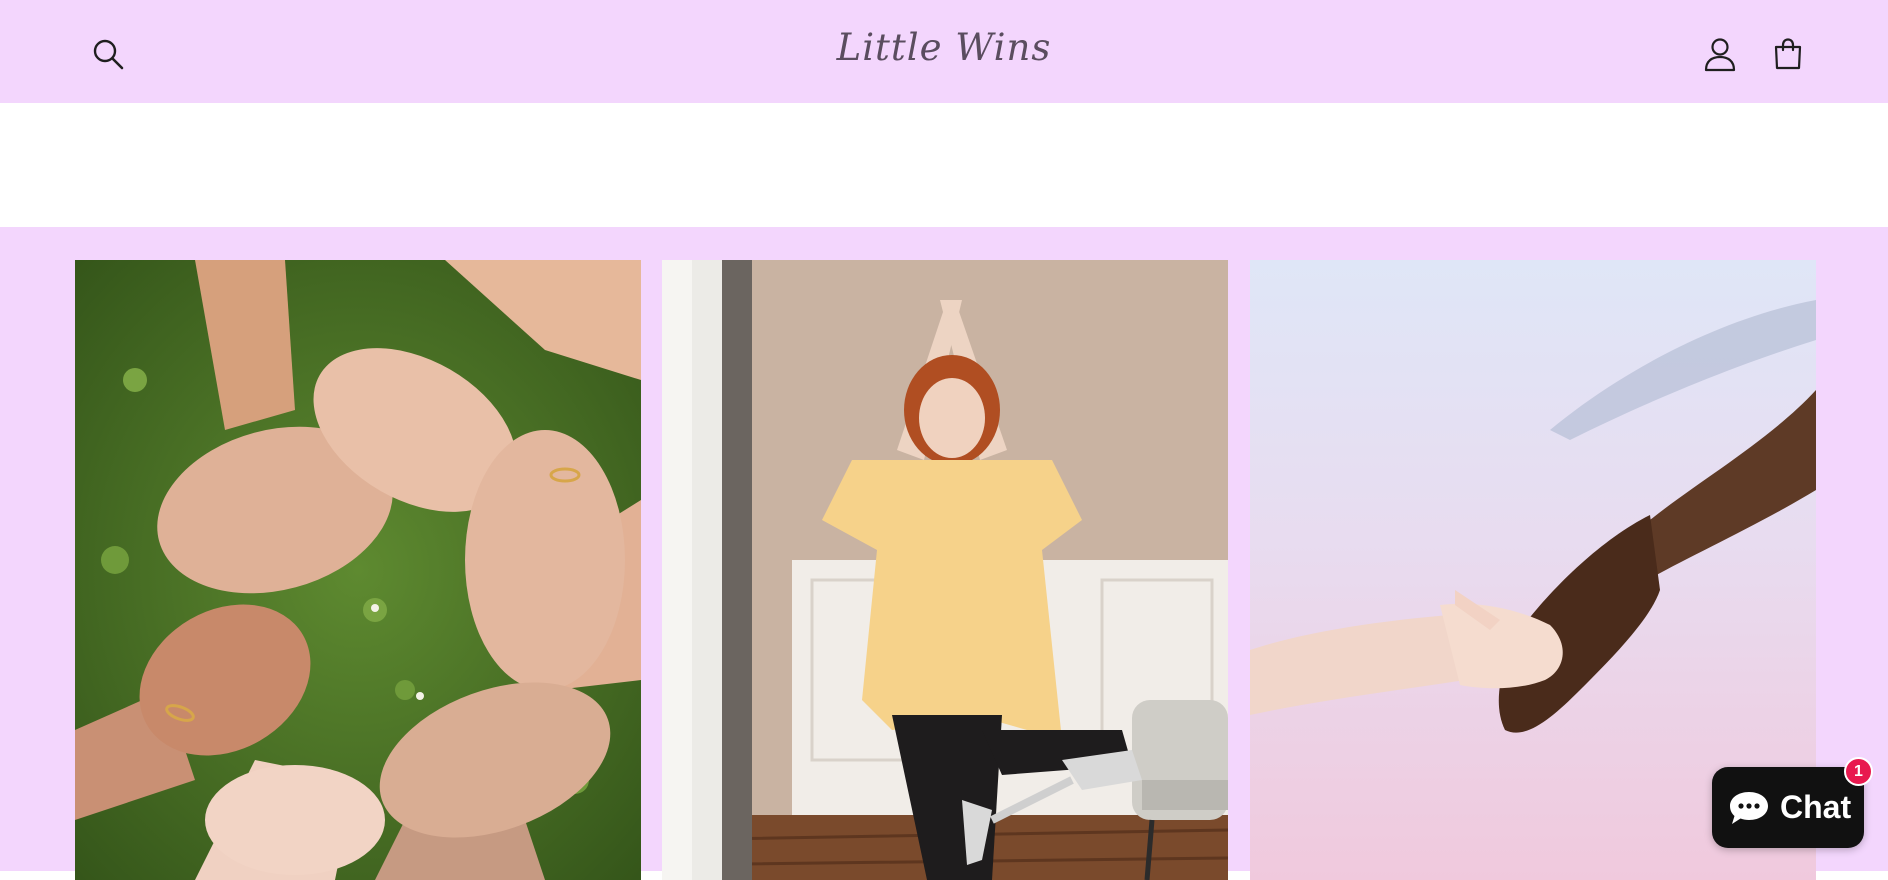 This screenshot has width=1888, height=880. I want to click on account-button, so click(1720, 54).